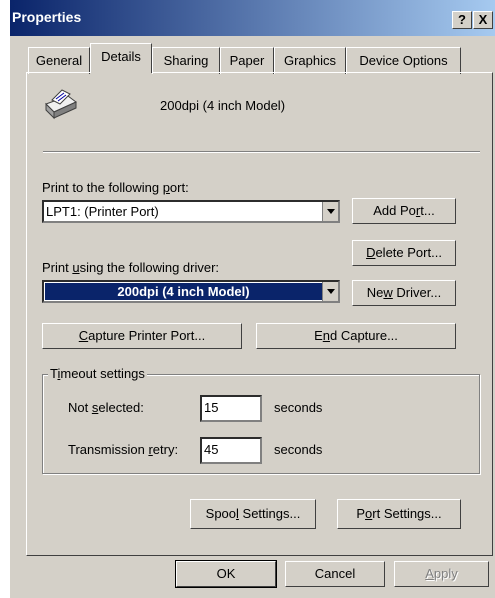 This screenshot has height=598, width=495. I want to click on tab-paper: Paper, so click(247, 60).